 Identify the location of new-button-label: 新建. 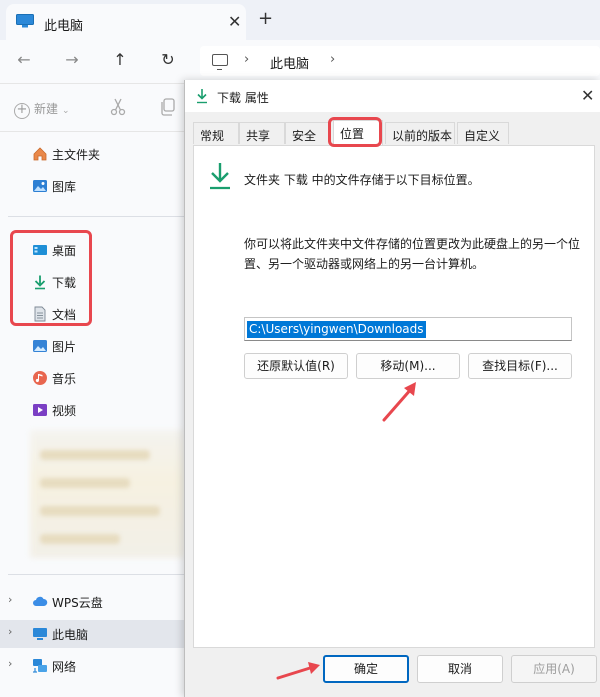
(46, 109).